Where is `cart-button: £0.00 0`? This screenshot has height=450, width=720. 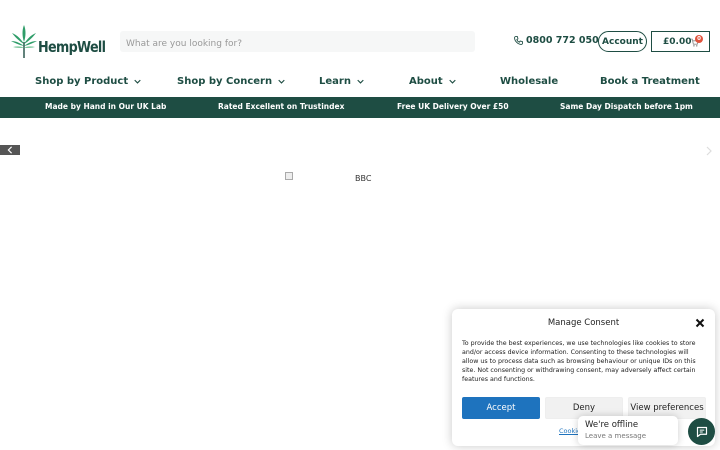
cart-button: £0.00 0 is located at coordinates (680, 41).